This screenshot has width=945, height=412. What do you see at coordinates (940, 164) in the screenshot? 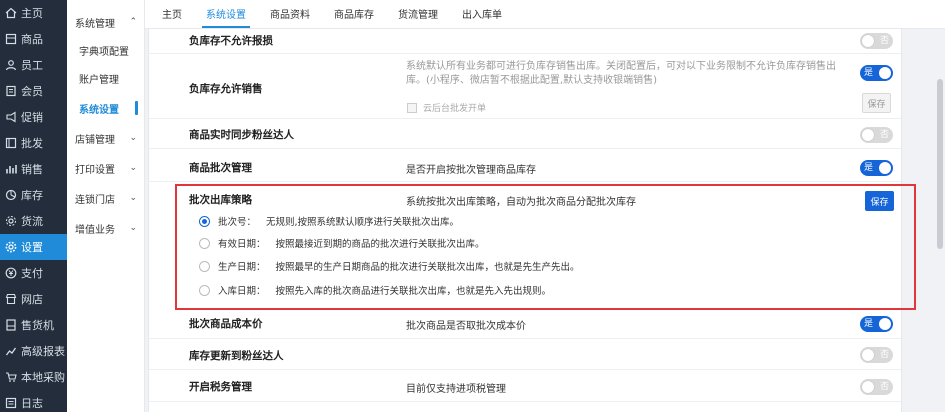
I see `scrollbar-thumb` at bounding box center [940, 164].